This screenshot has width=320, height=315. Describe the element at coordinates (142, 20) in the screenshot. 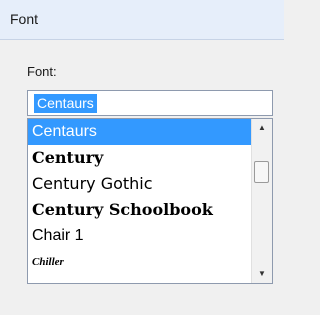

I see `dialog-titlebar: Font` at that location.